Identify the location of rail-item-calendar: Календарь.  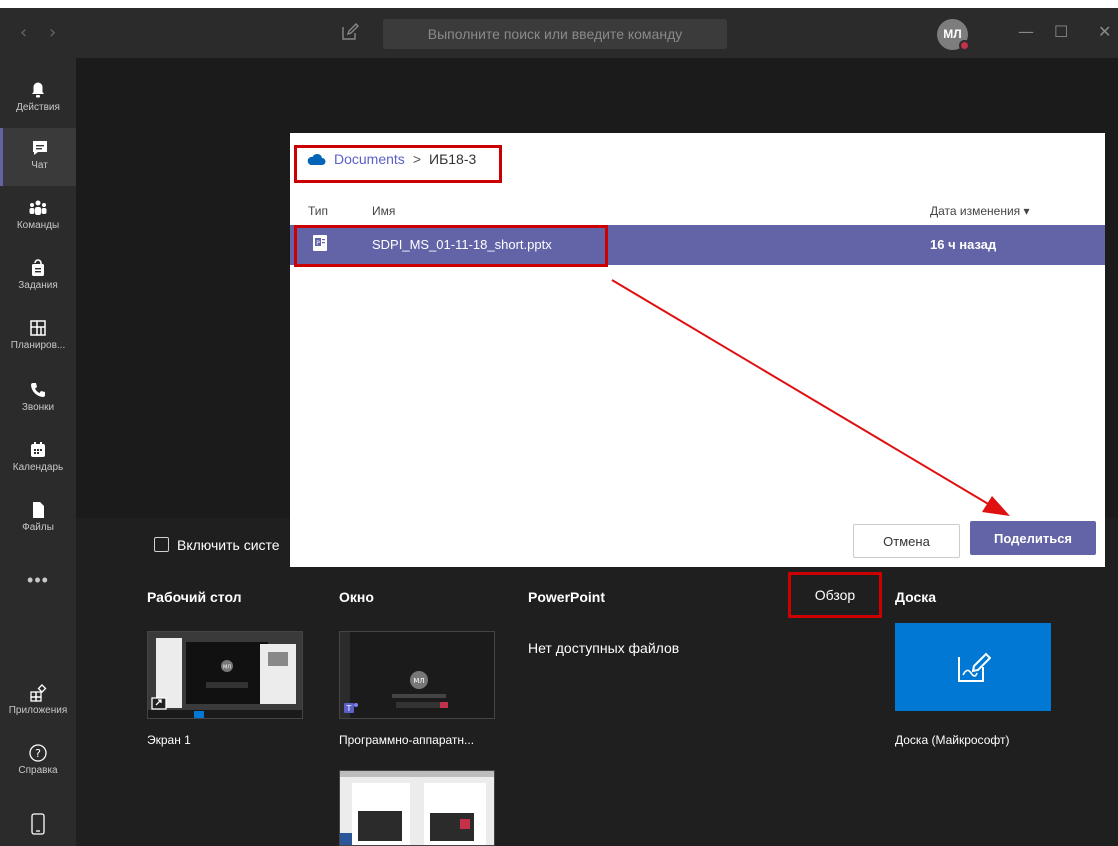
(38, 459).